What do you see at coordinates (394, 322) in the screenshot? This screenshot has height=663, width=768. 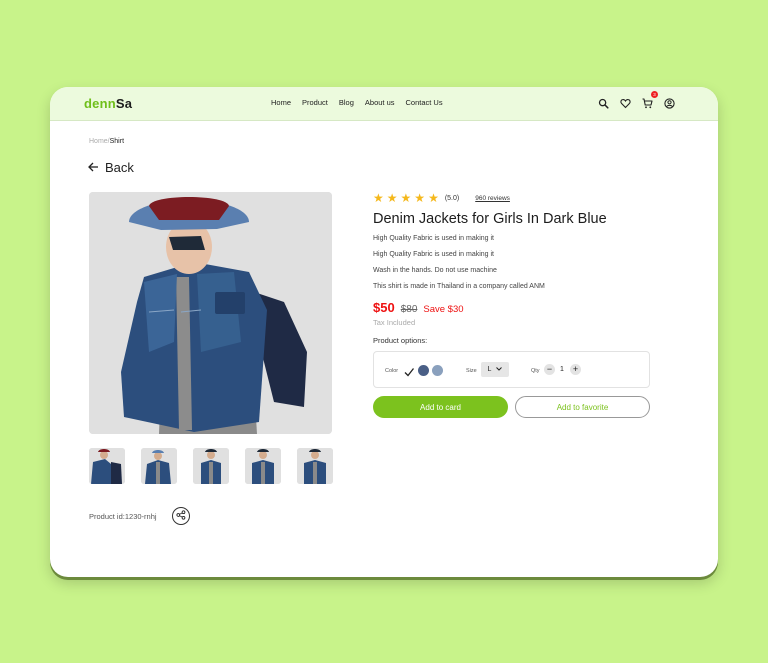 I see `tax-note: Tax Included` at bounding box center [394, 322].